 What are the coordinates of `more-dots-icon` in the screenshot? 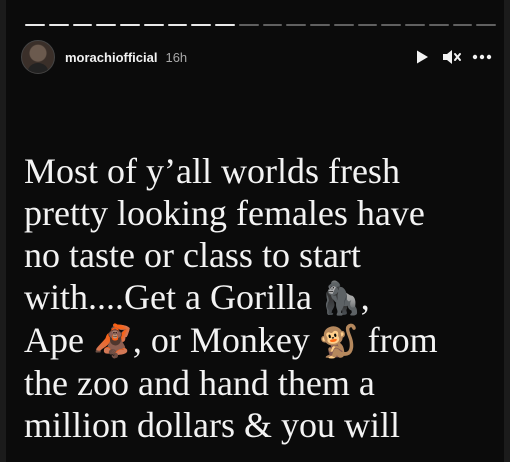 It's located at (482, 57).